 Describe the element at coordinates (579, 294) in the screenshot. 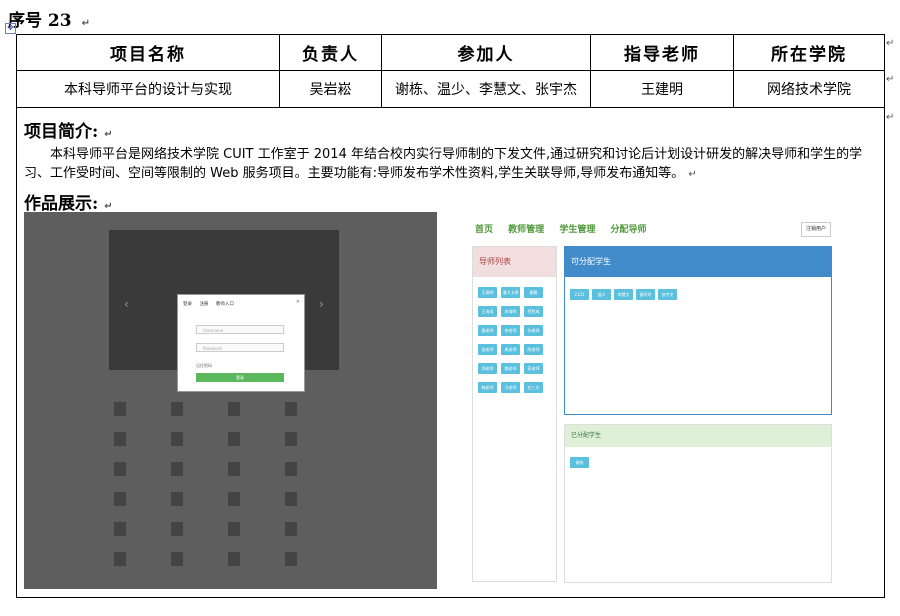

I see `student-button: 2121` at that location.